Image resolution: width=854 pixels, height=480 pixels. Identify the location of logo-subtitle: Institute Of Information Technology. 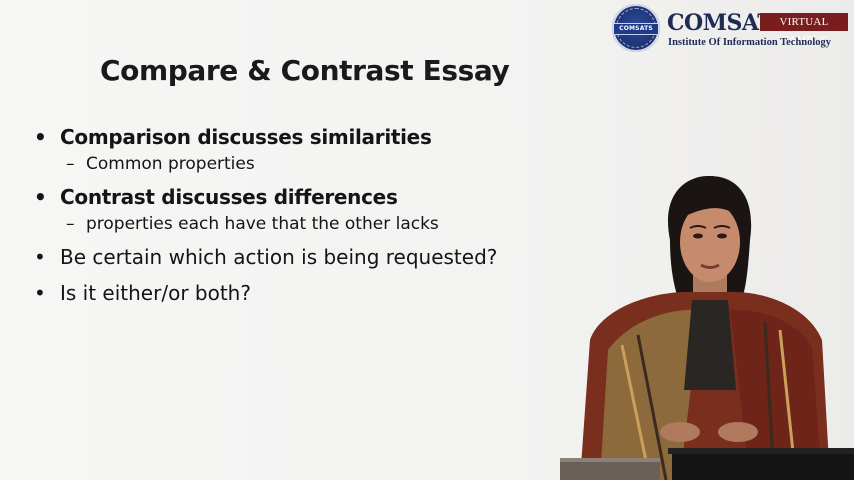
(750, 42).